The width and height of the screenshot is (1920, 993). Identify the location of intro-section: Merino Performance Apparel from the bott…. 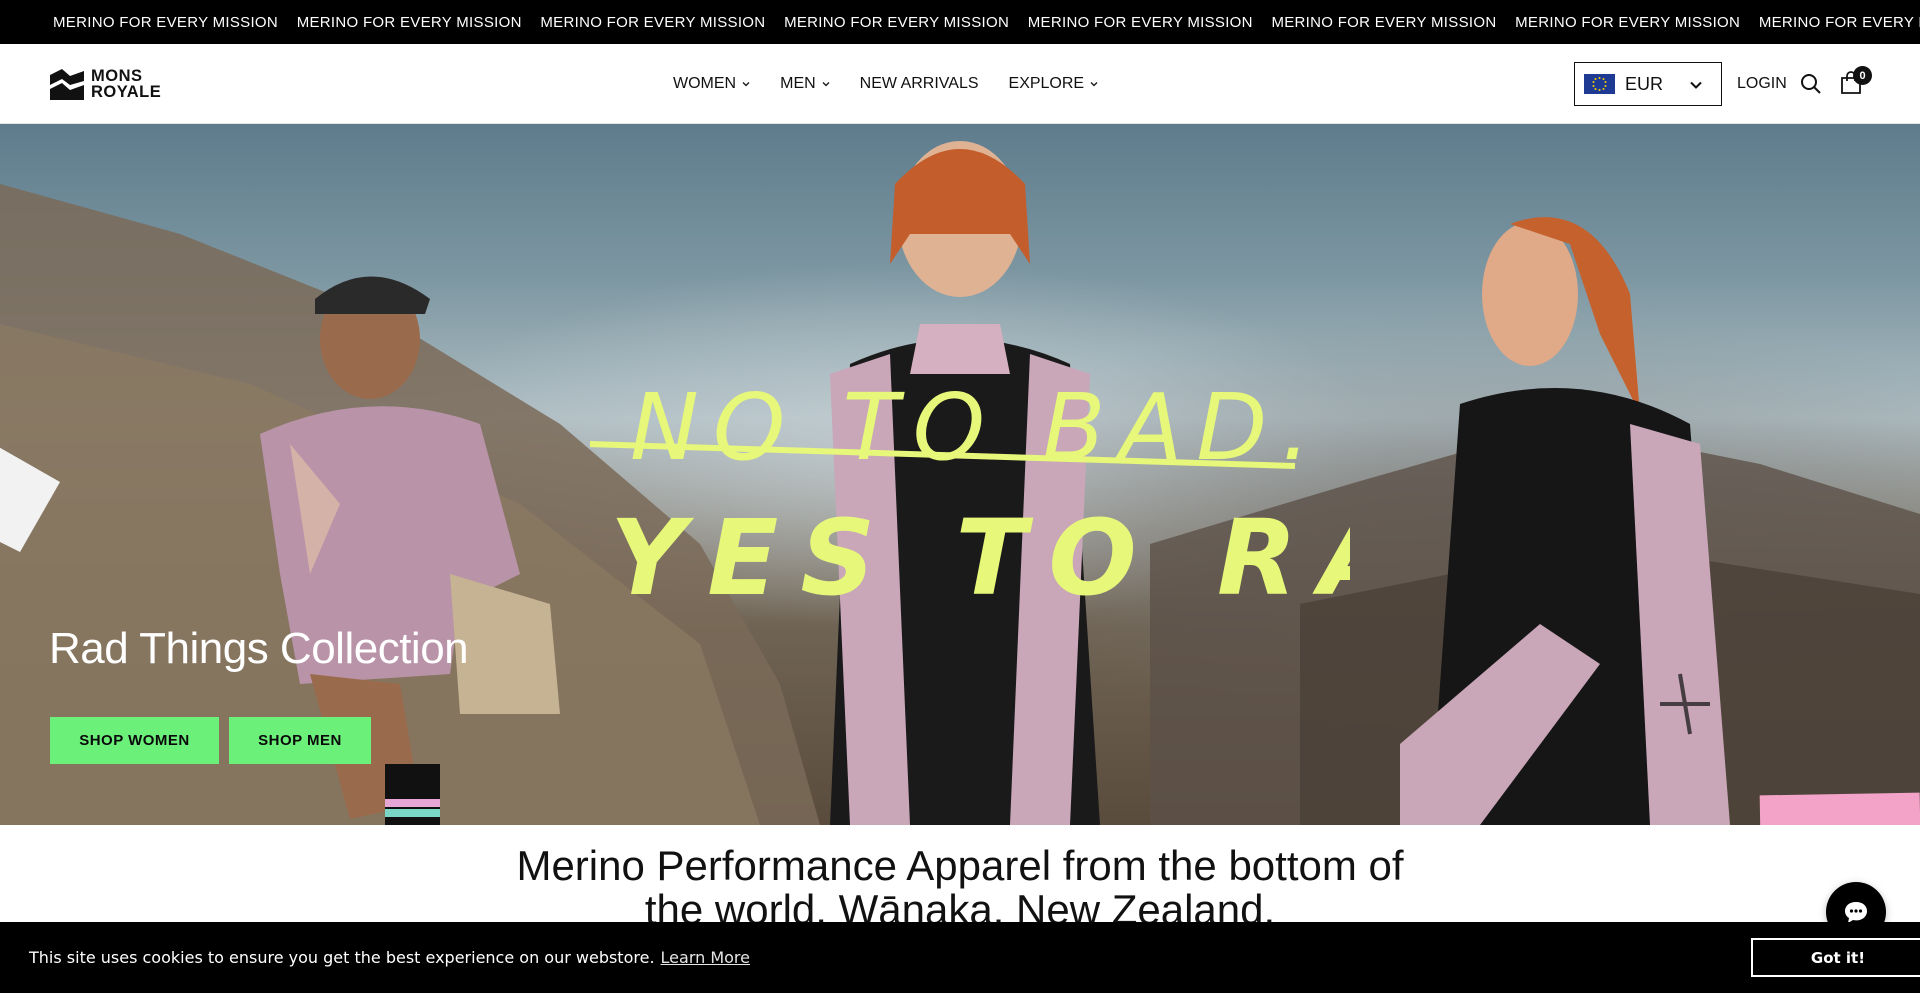
(960, 878).